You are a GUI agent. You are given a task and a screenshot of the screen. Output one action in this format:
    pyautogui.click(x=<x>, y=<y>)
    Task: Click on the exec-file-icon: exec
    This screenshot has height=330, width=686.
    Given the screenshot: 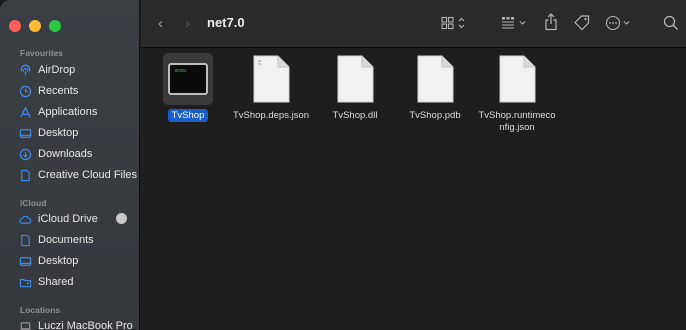 What is the action you would take?
    pyautogui.click(x=188, y=79)
    